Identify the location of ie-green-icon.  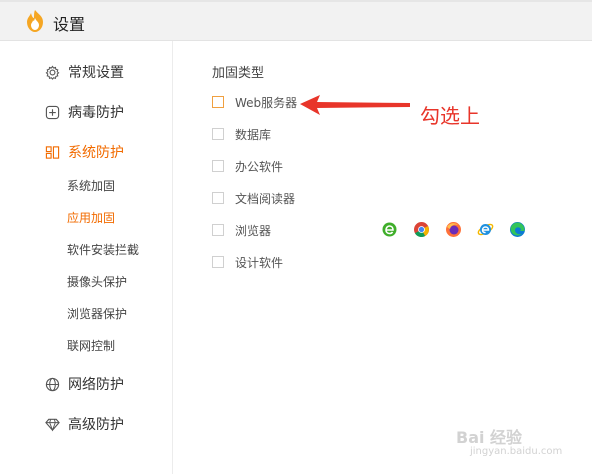
(389, 229).